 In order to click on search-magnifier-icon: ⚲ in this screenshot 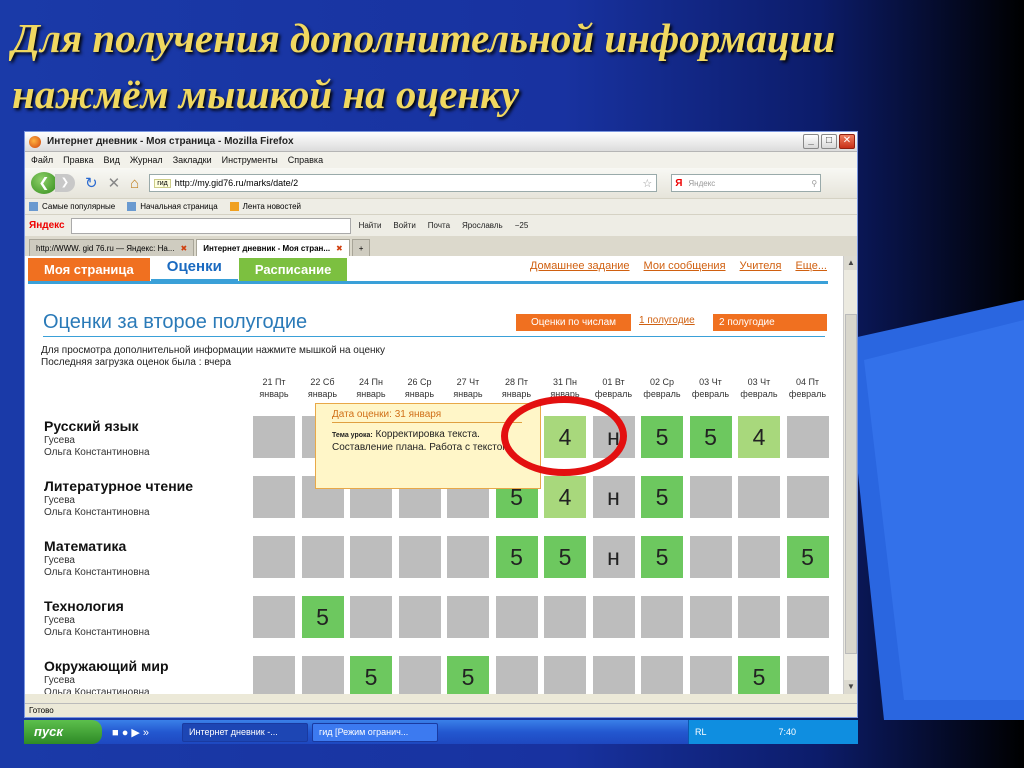, I will do `click(814, 183)`.